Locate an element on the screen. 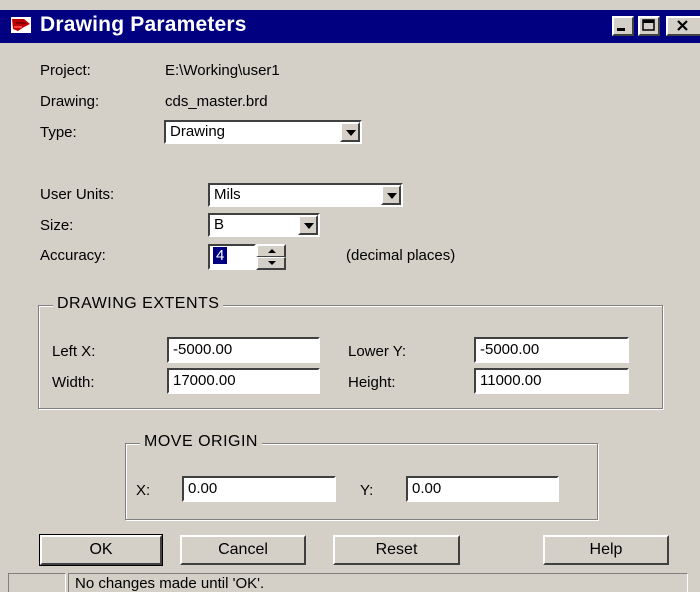  accuracy-value: 4 is located at coordinates (220, 255).